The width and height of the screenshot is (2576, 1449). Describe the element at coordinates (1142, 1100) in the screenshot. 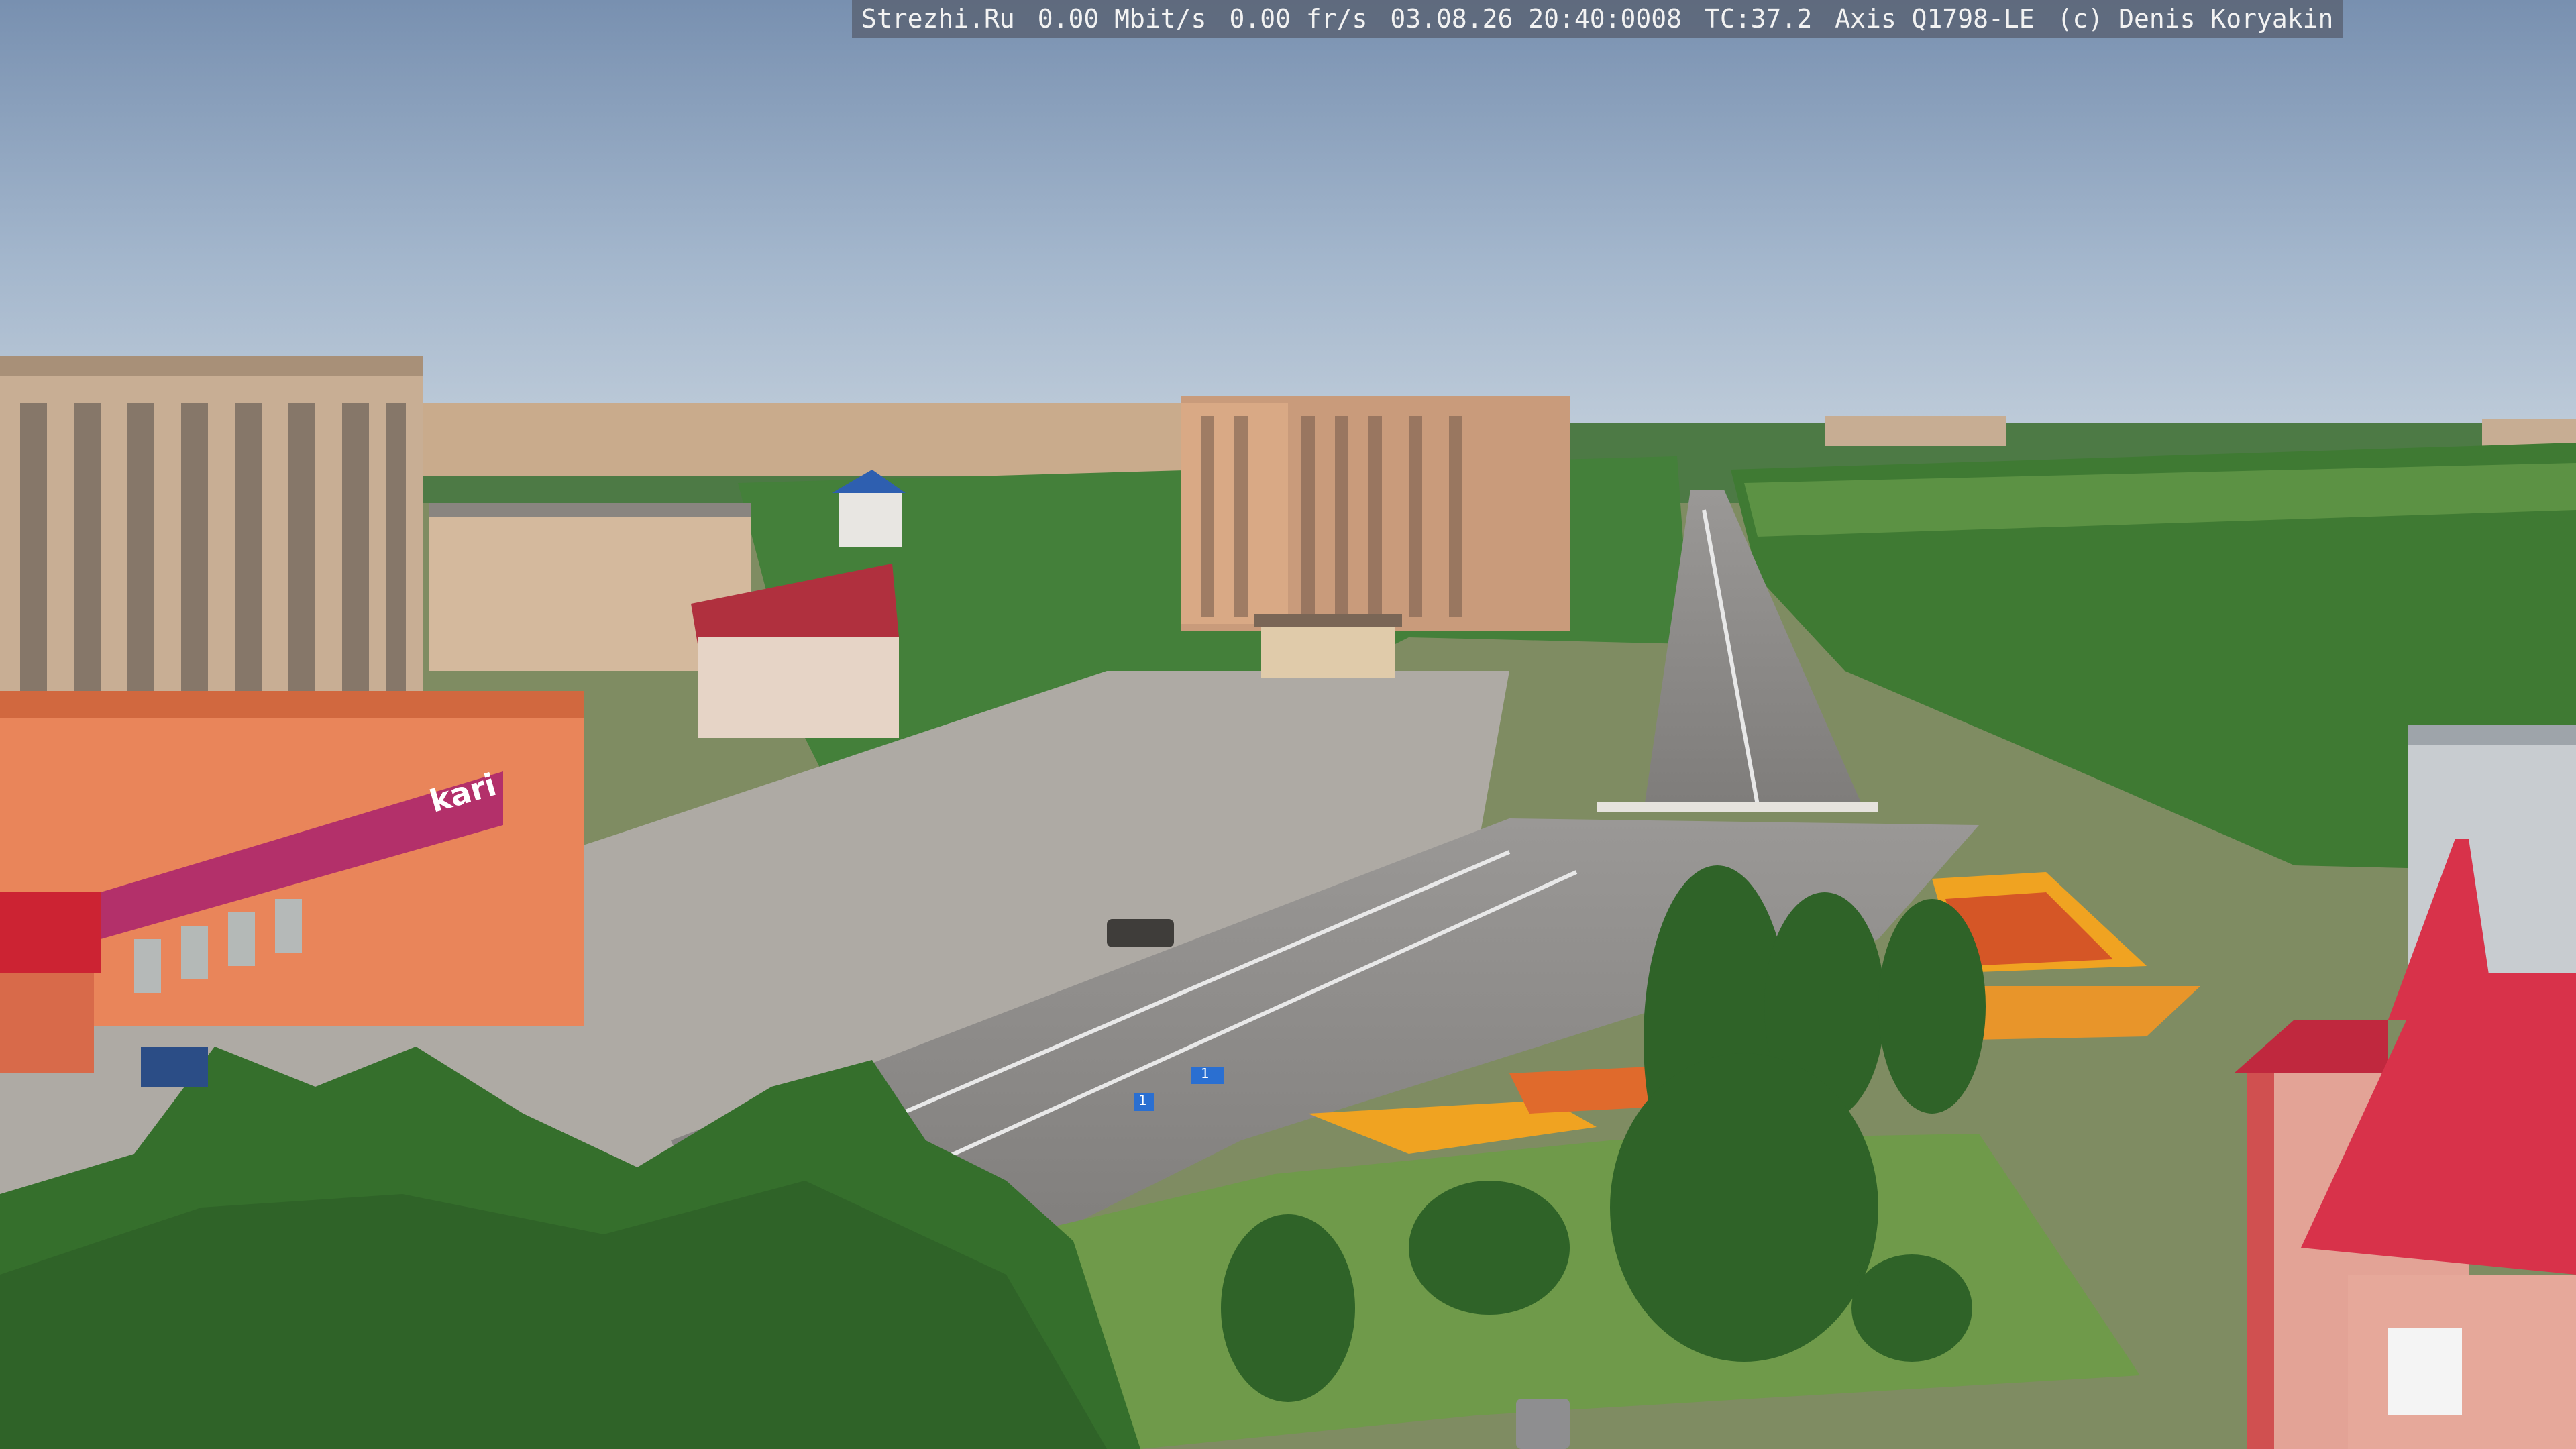

I see `road-sign-1-label: 1` at that location.